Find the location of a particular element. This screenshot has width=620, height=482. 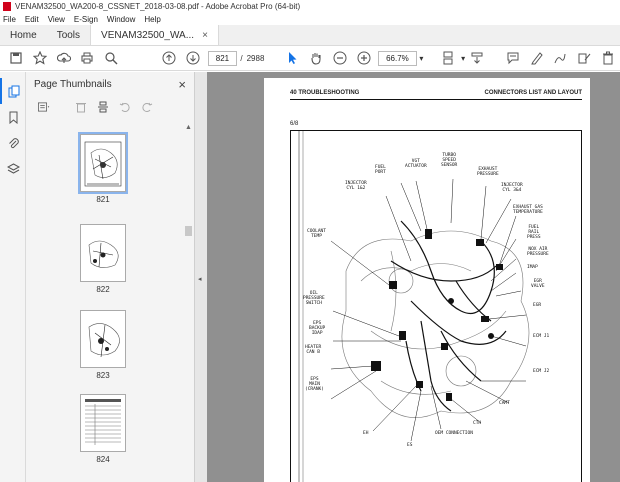

thumbnail-page-823: 823 is located at coordinates (103, 345).